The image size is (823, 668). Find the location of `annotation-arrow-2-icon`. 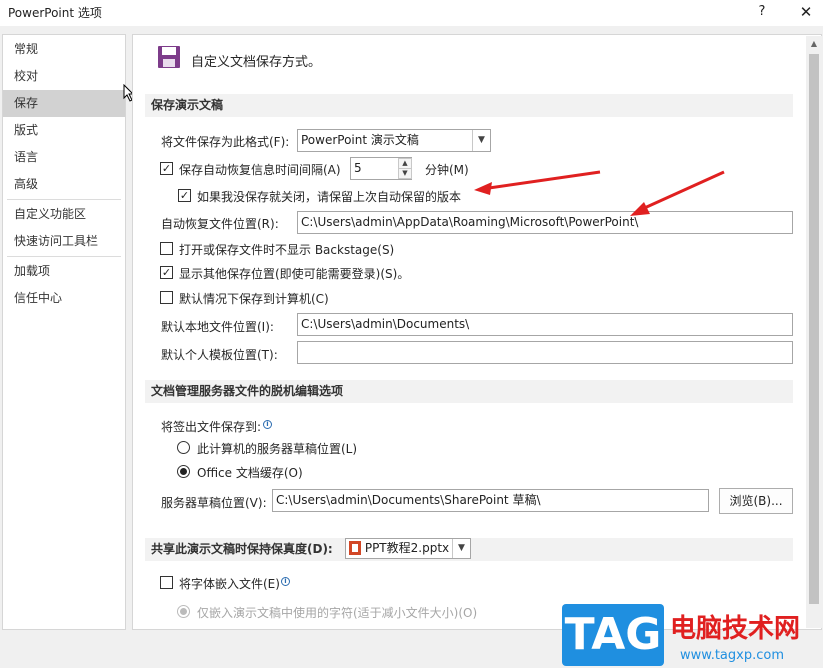

annotation-arrow-2-icon is located at coordinates (677, 193).